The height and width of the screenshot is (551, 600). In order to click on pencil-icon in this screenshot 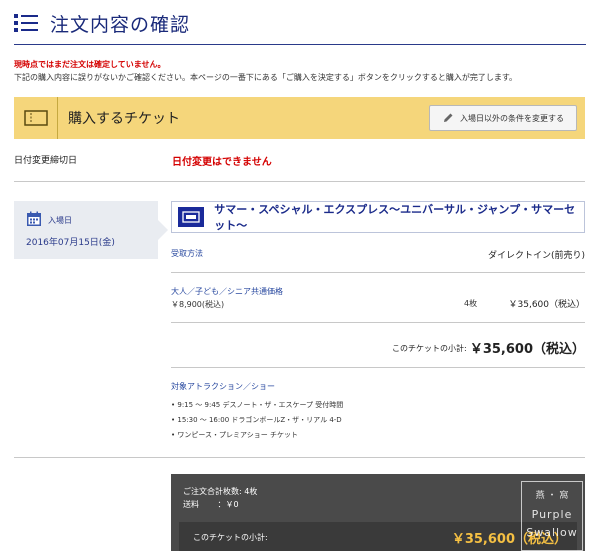, I will do `click(448, 118)`.